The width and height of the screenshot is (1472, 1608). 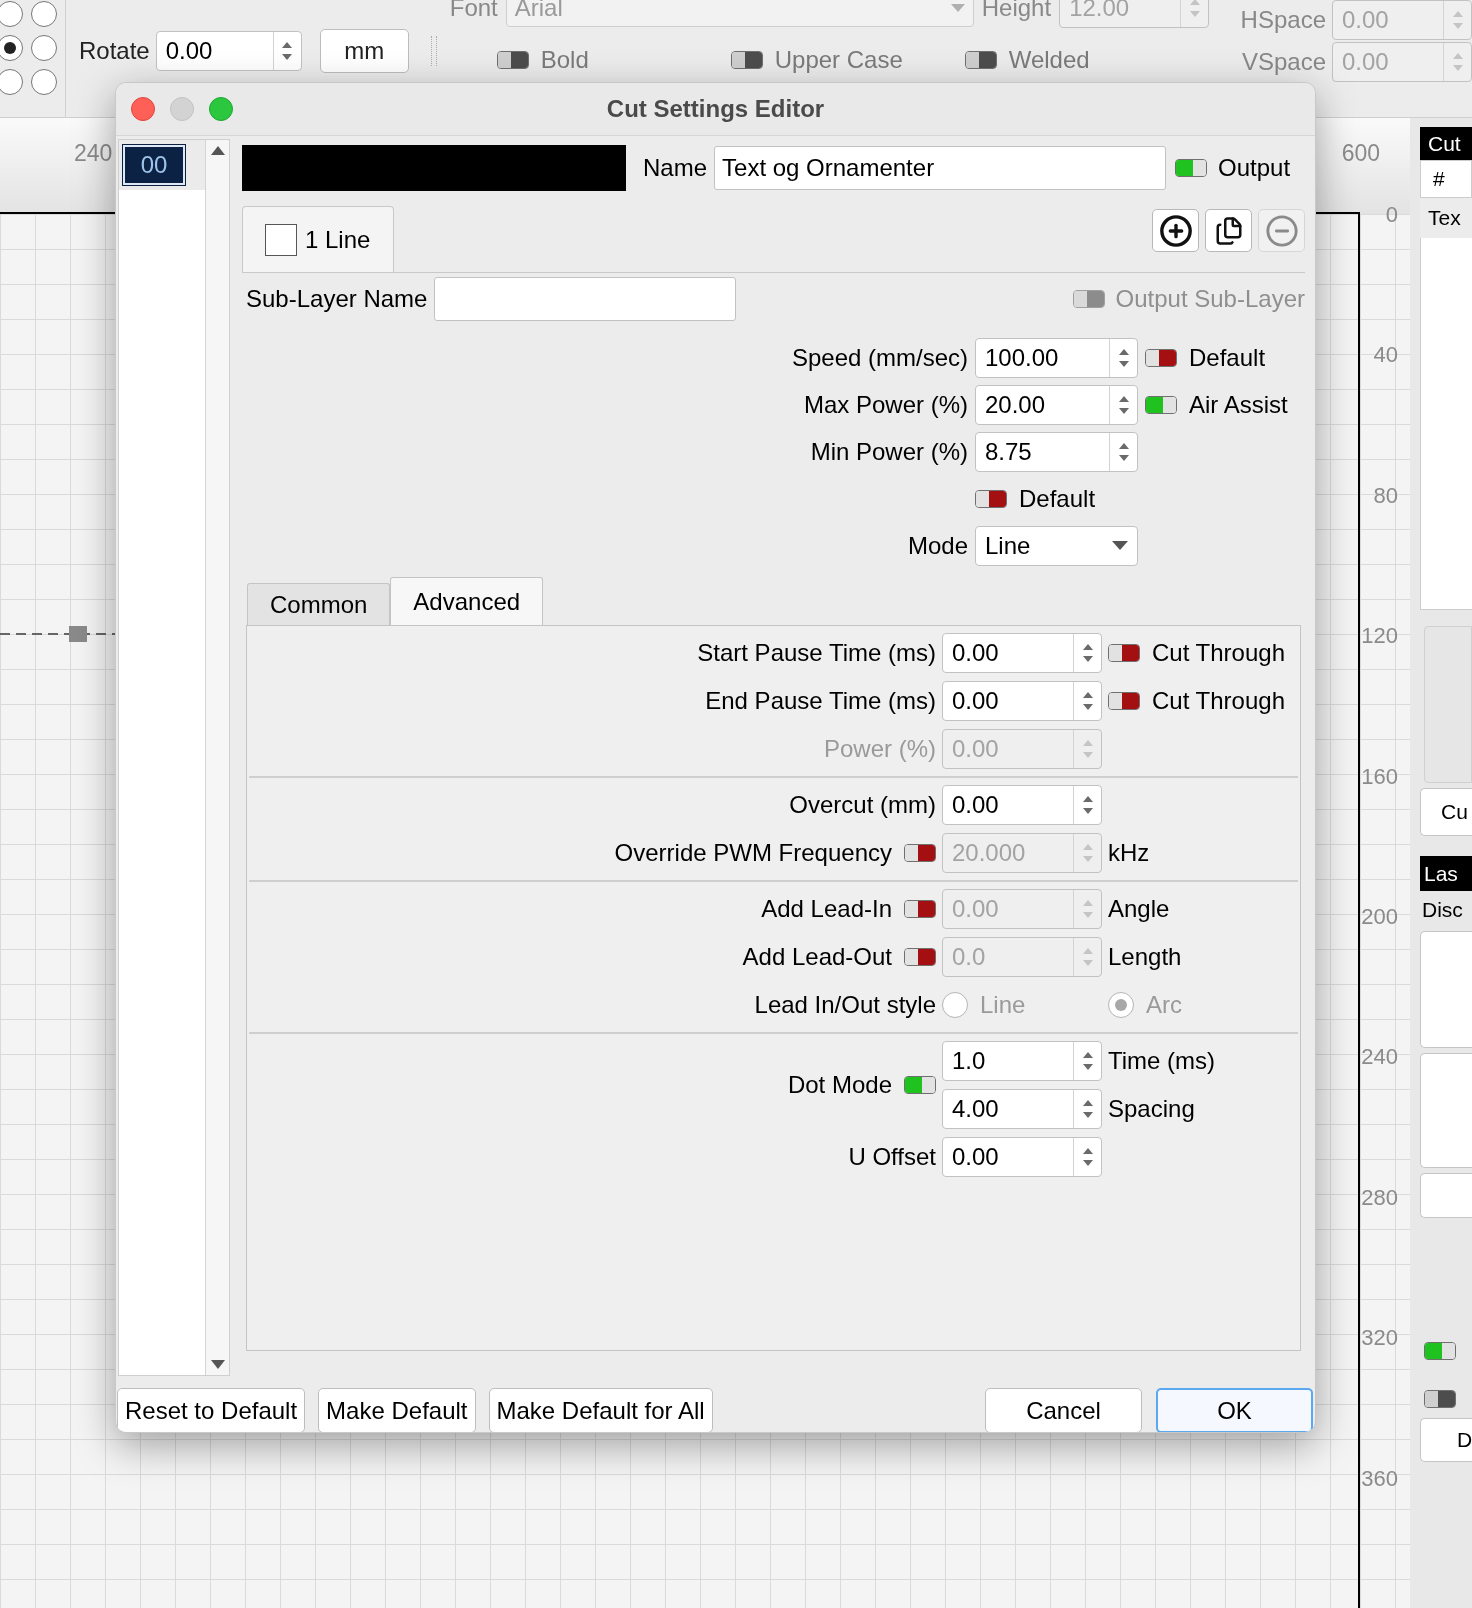 I want to click on field-label: Min Power (%), so click(x=889, y=451).